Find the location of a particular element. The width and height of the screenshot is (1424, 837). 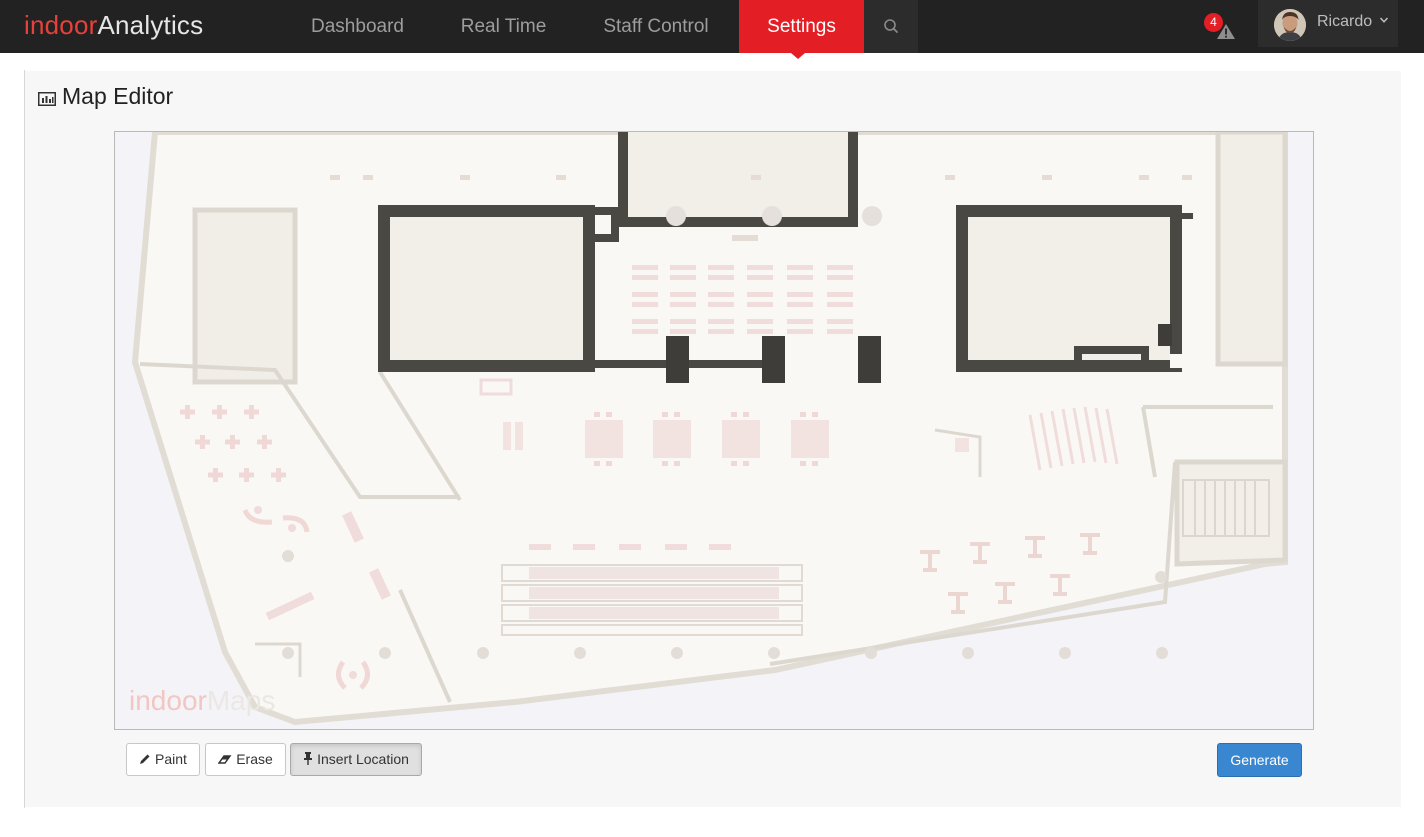

nav-dashboard: Dashboard is located at coordinates (357, 26).